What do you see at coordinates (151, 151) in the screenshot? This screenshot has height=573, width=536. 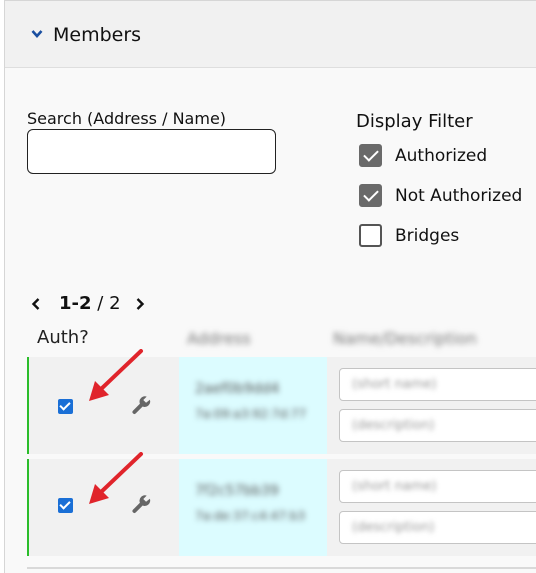 I see `search-input` at bounding box center [151, 151].